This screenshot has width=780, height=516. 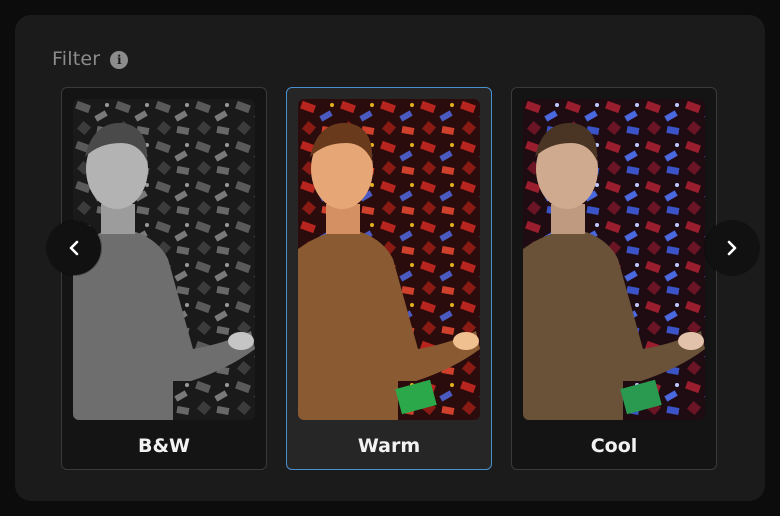 What do you see at coordinates (164, 259) in the screenshot?
I see `filter-preview-bw` at bounding box center [164, 259].